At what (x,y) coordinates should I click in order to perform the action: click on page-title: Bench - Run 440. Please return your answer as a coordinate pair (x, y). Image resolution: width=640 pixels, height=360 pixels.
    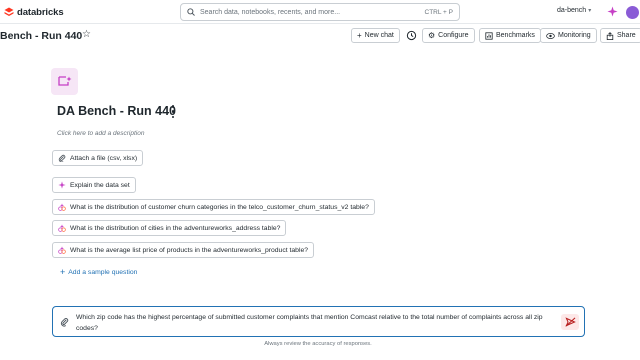
    Looking at the image, I should click on (41, 36).